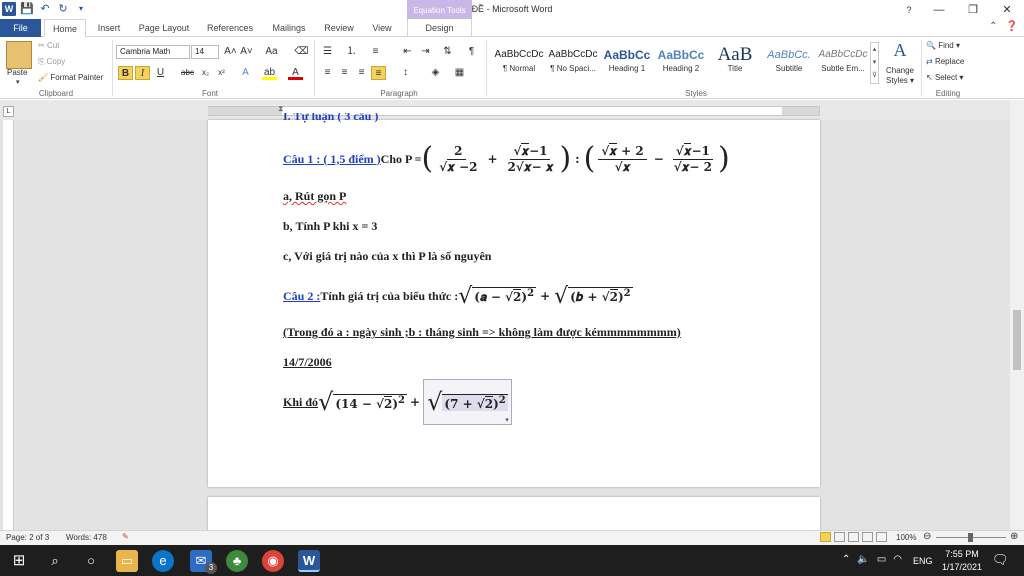 The width and height of the screenshot is (1024, 576). I want to click on close-button: ✕, so click(1007, 10).